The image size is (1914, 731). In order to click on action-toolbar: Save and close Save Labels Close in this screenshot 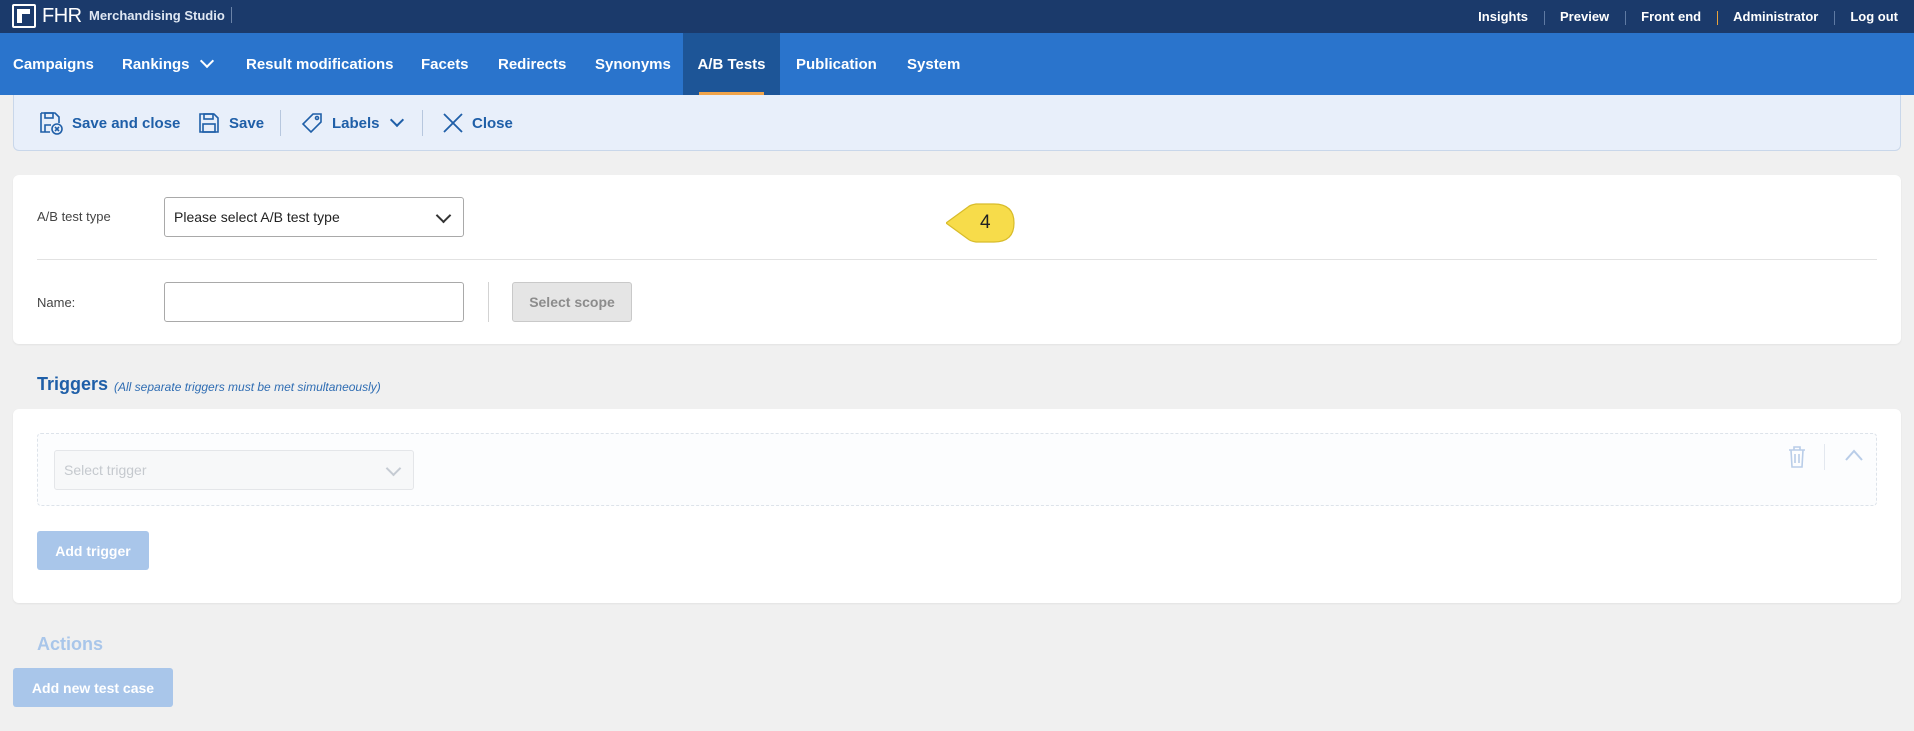, I will do `click(957, 123)`.